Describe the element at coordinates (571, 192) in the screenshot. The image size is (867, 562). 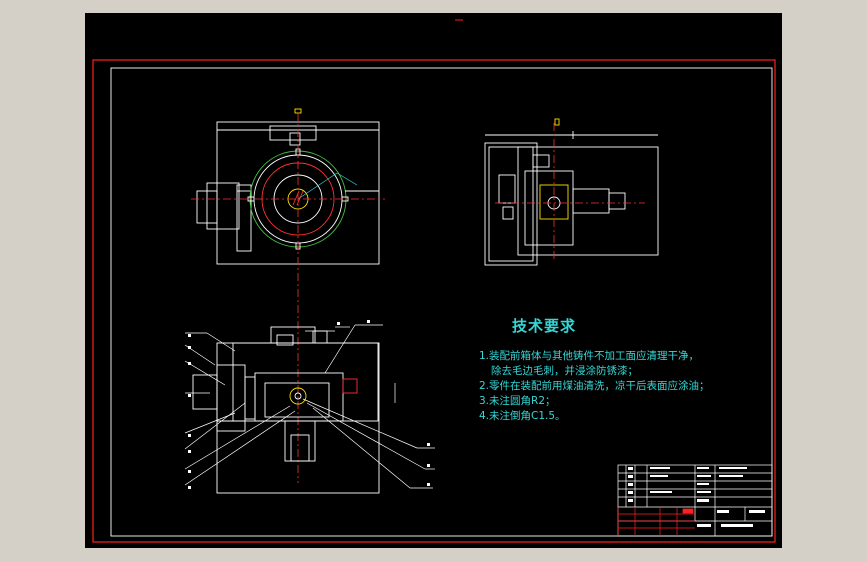
I see `side-view` at that location.